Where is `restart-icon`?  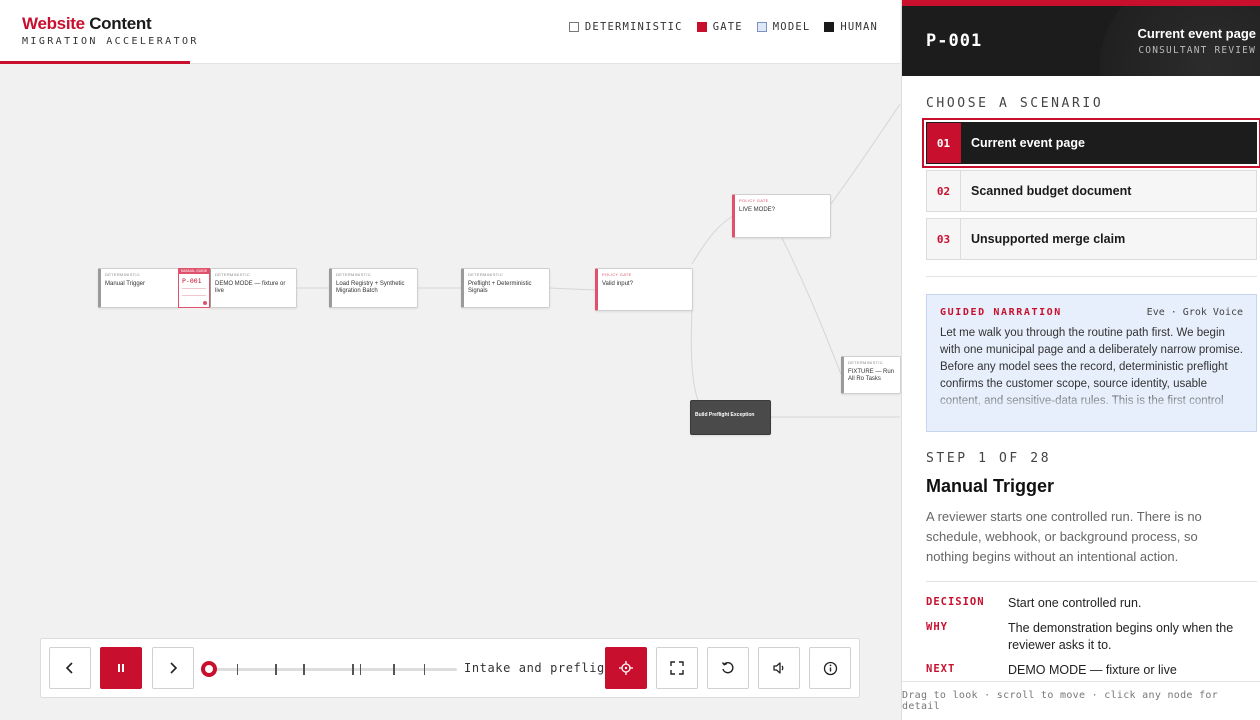
restart-icon is located at coordinates (727, 668).